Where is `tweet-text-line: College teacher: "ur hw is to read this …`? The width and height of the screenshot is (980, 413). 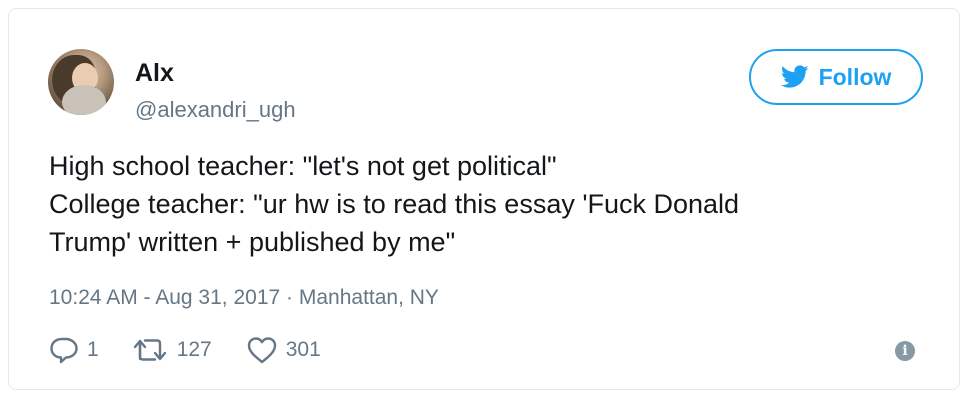 tweet-text-line: College teacher: "ur hw is to read this … is located at coordinates (394, 204).